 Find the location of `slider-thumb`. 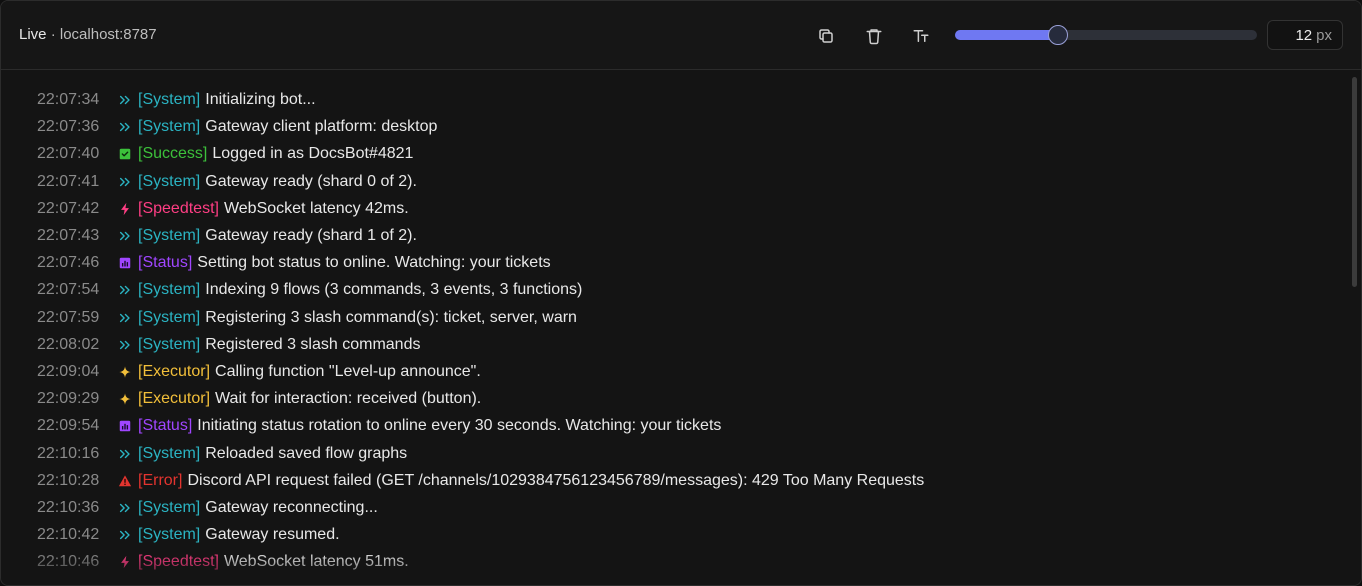

slider-thumb is located at coordinates (1057, 35).